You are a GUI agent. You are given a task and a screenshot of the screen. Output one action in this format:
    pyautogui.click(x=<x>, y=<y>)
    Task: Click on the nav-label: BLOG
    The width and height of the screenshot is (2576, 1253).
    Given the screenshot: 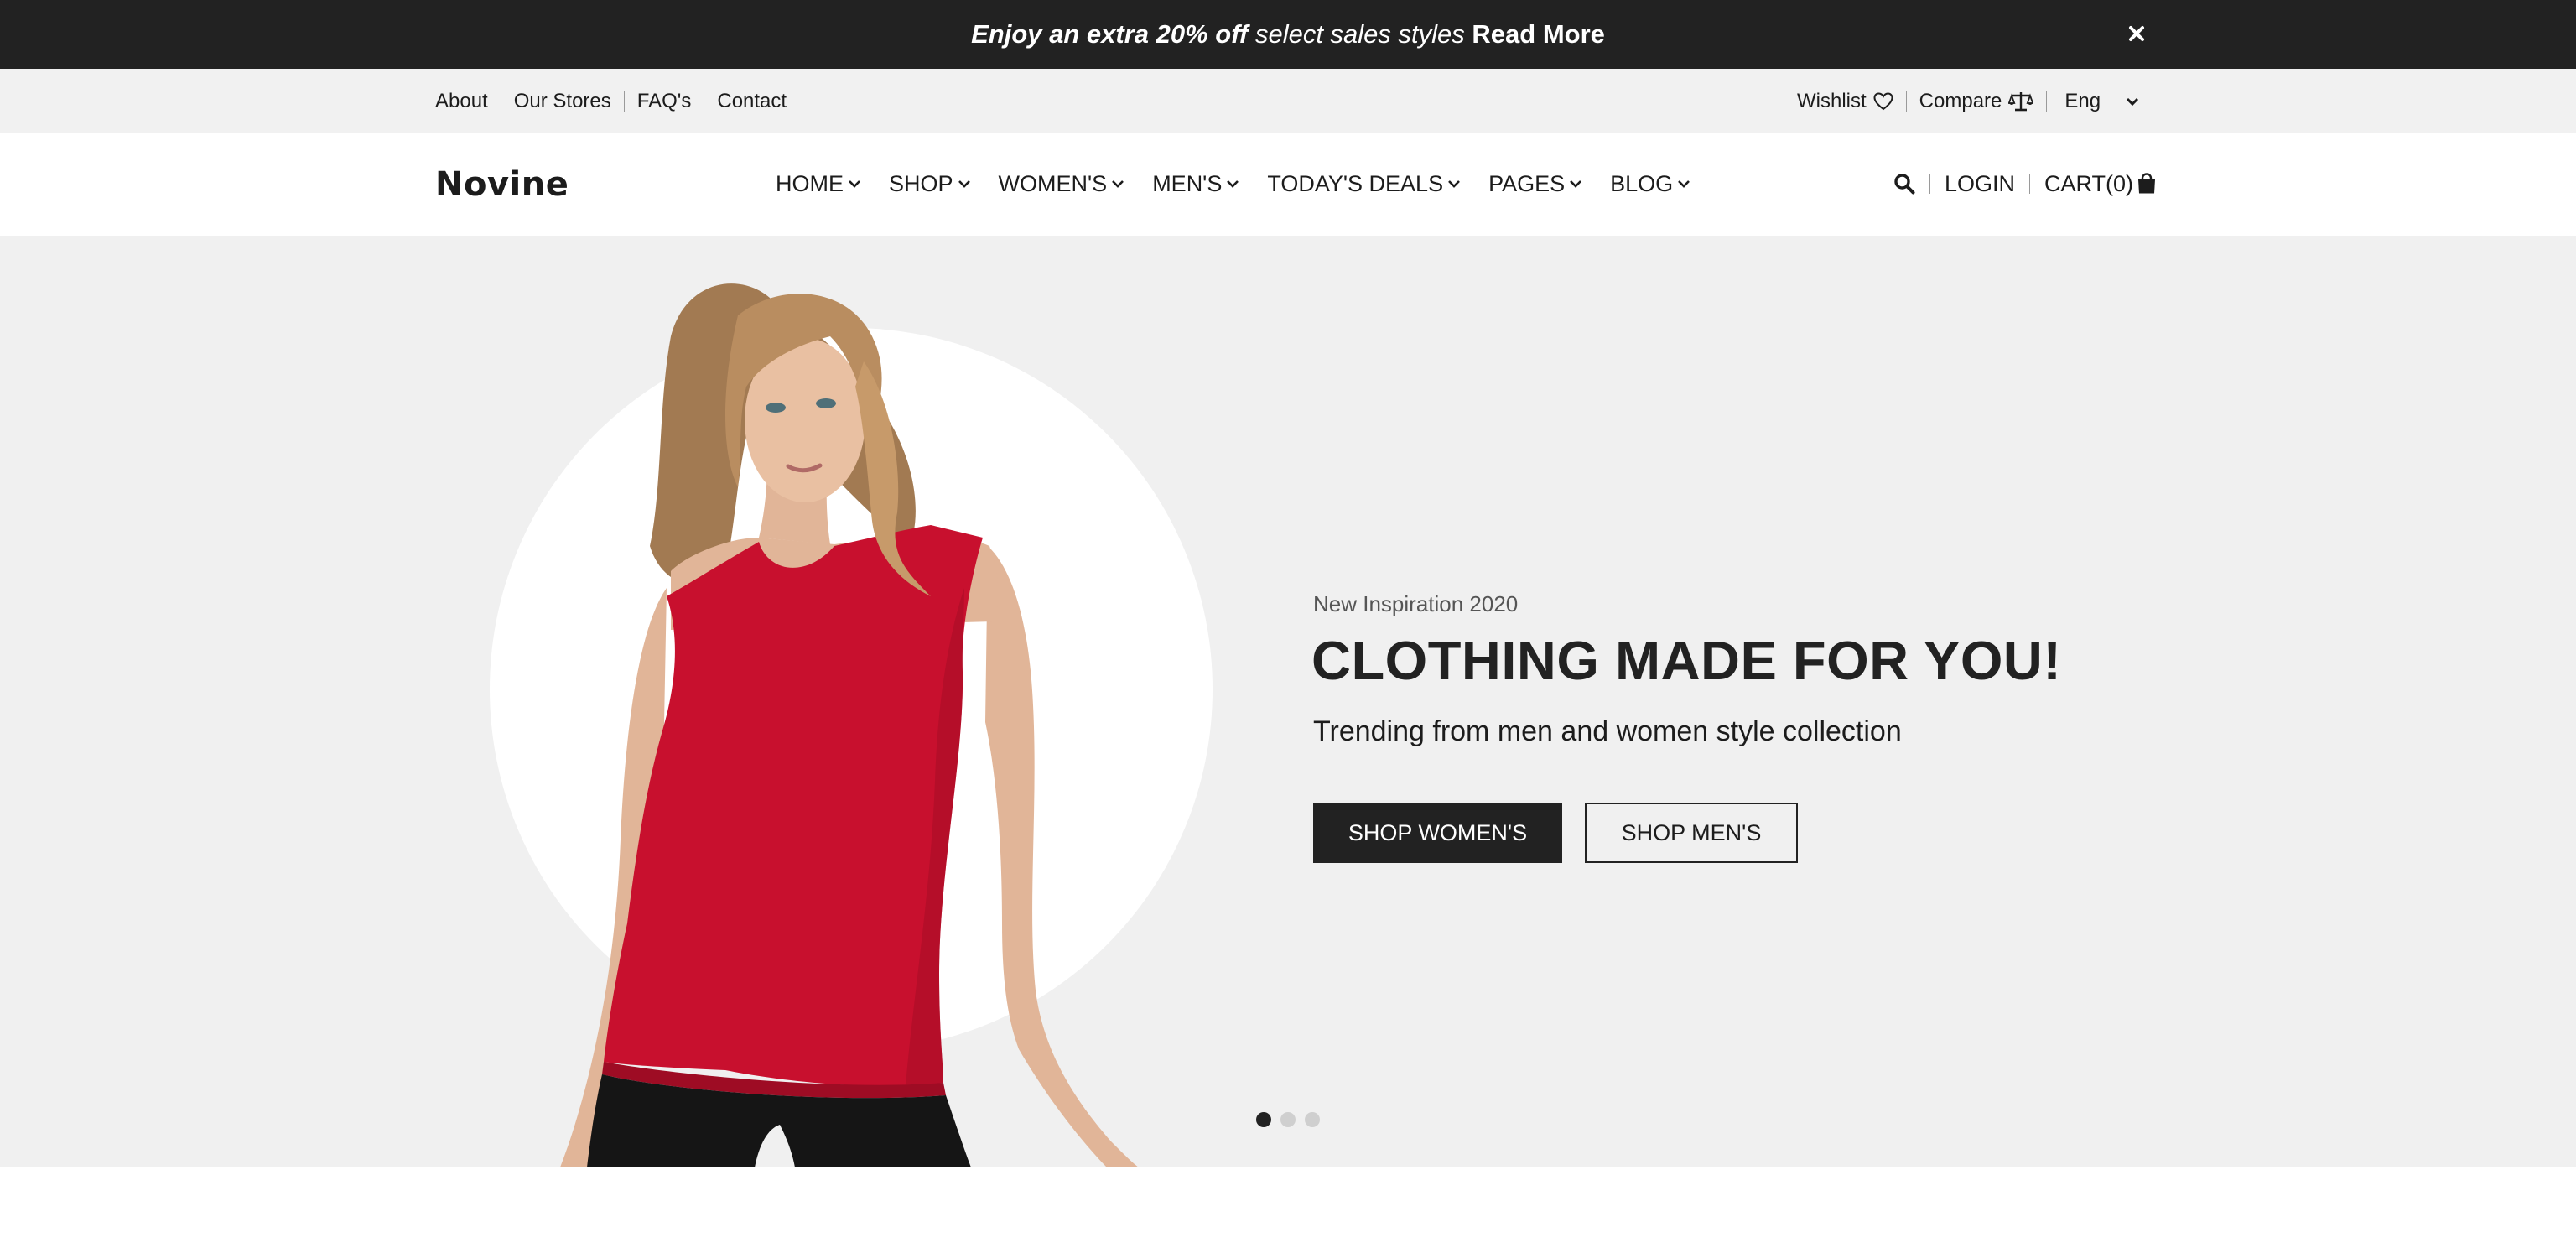 What is the action you would take?
    pyautogui.click(x=1642, y=183)
    